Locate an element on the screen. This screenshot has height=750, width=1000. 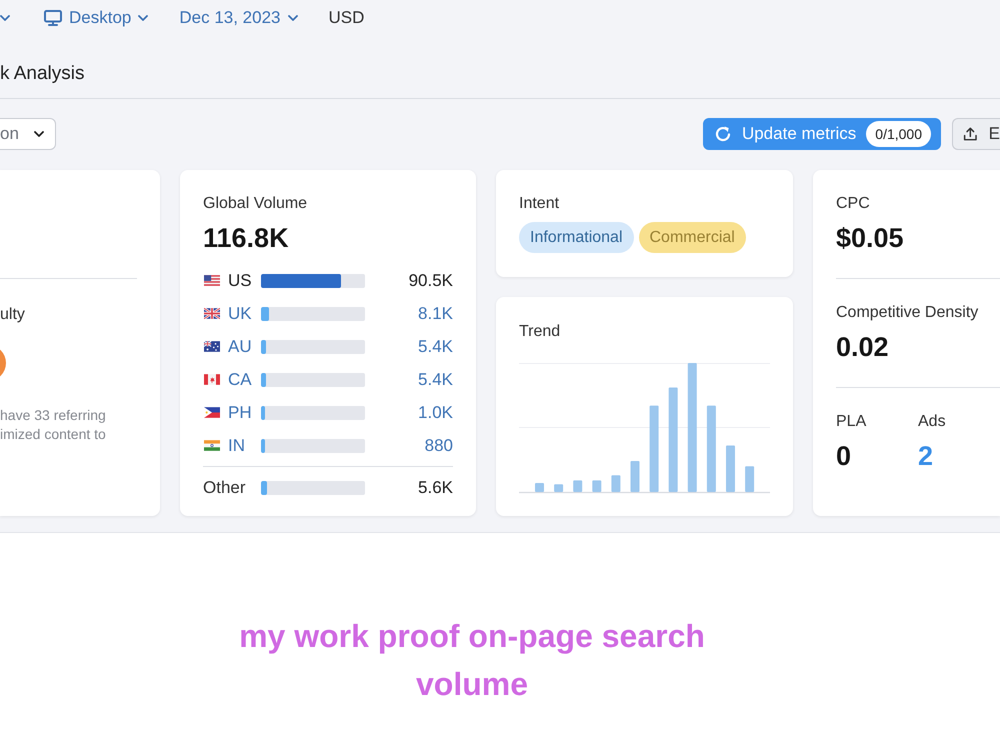
metric-value: 0.02 is located at coordinates (863, 347).